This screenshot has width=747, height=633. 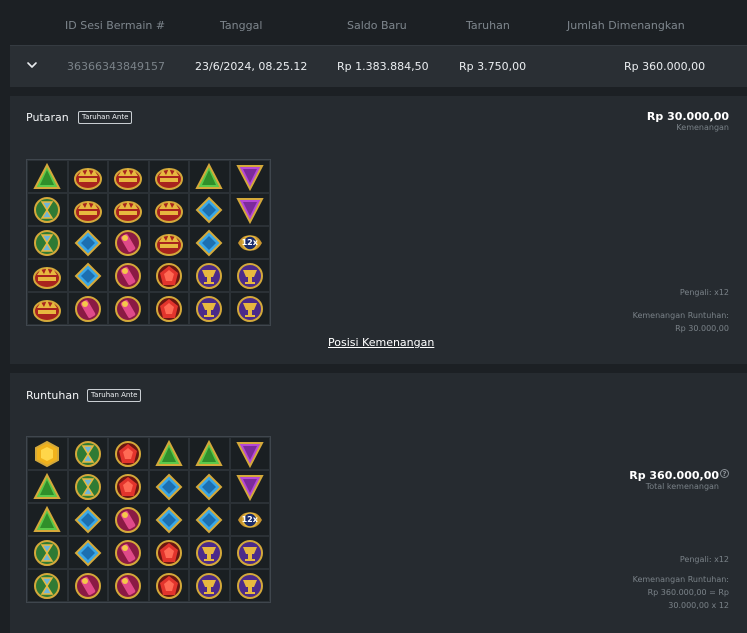 What do you see at coordinates (488, 25) in the screenshot?
I see `header-bet: Taruhan` at bounding box center [488, 25].